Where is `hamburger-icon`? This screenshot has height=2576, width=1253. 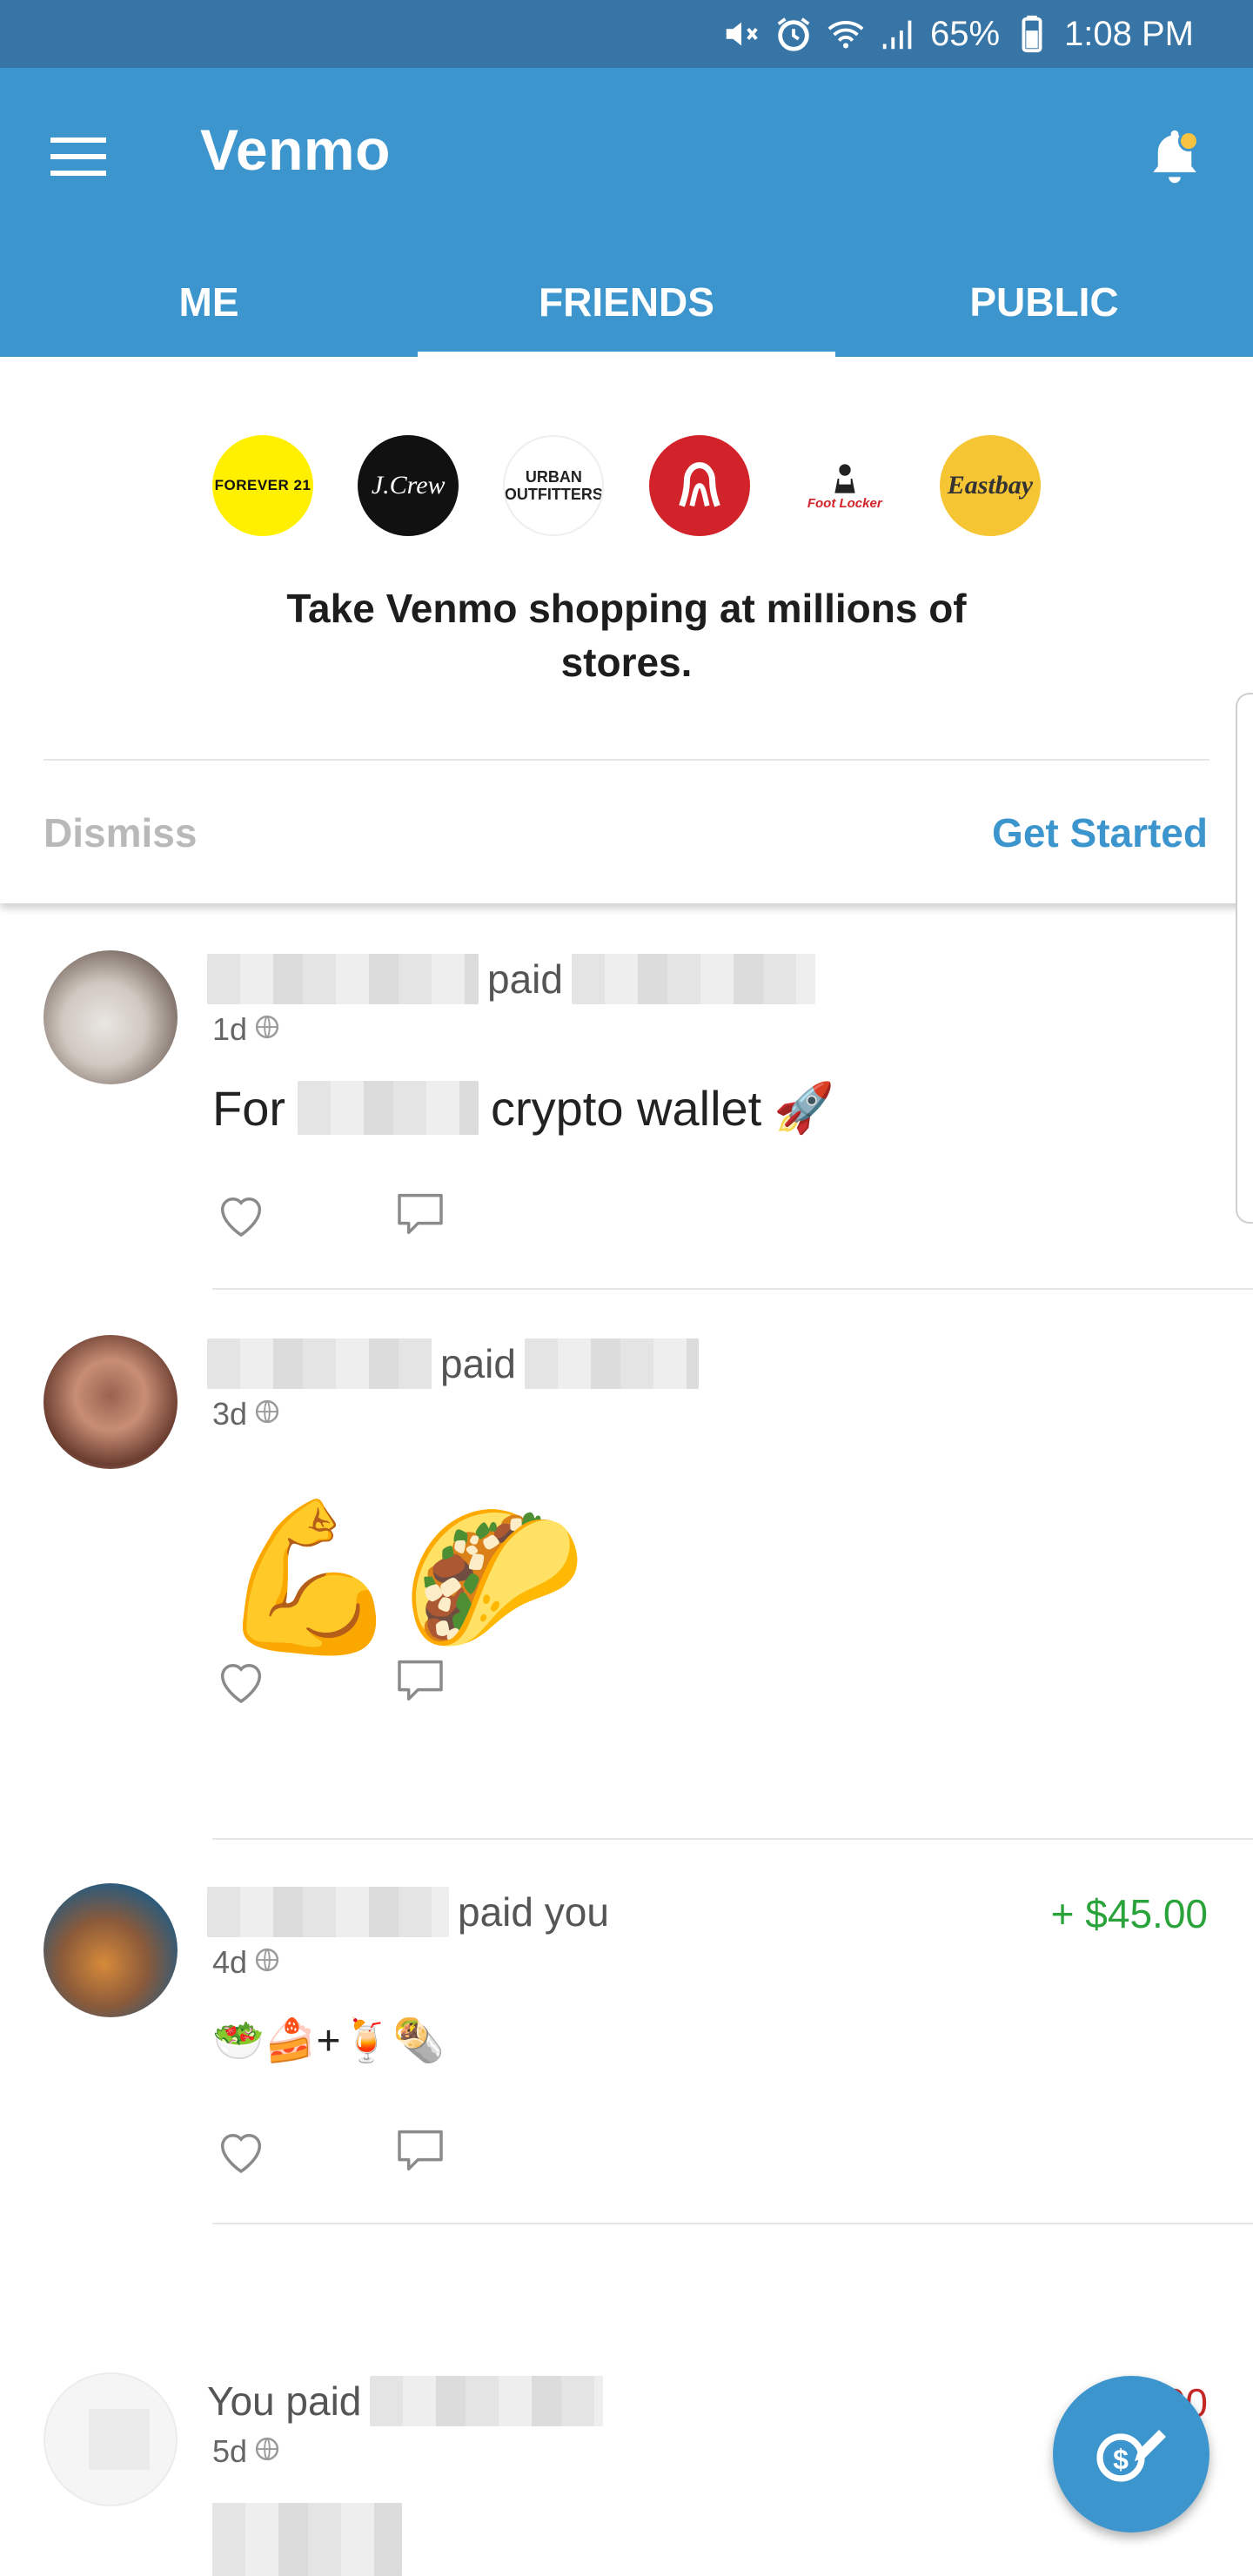
hamburger-icon is located at coordinates (78, 157).